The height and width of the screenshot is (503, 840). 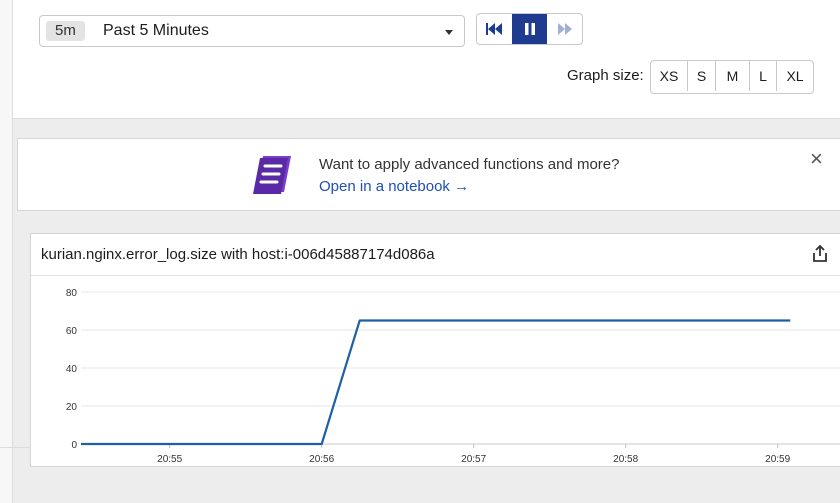 What do you see at coordinates (777, 459) in the screenshot?
I see `x-tick-label: 20:59` at bounding box center [777, 459].